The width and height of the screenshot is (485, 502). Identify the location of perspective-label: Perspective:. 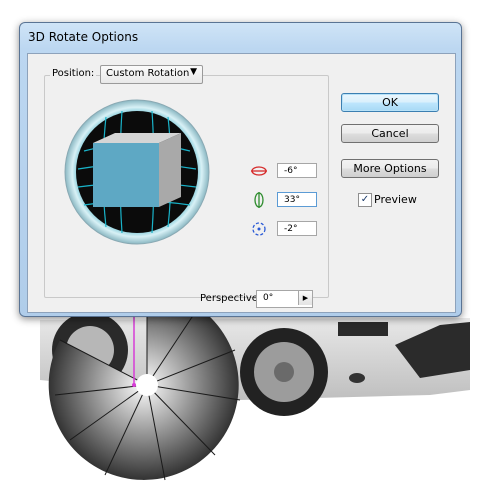
(231, 298).